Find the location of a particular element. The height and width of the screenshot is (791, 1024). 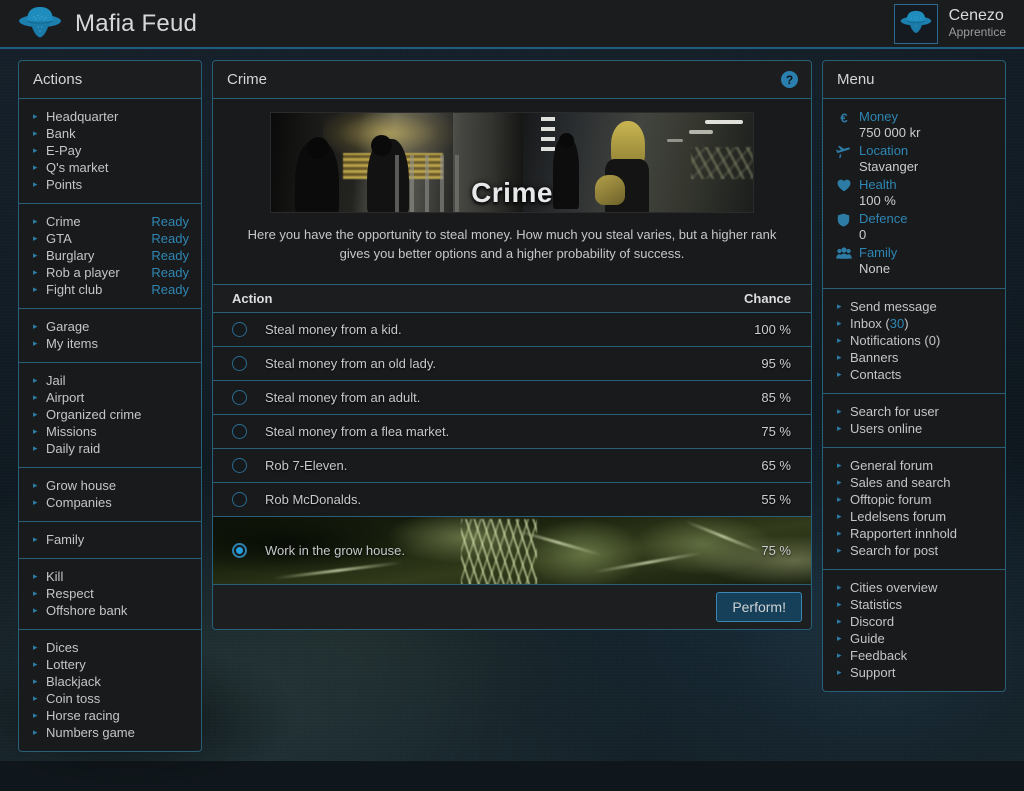

sidebar-item-general-forum: ▸General forum is located at coordinates (914, 465).